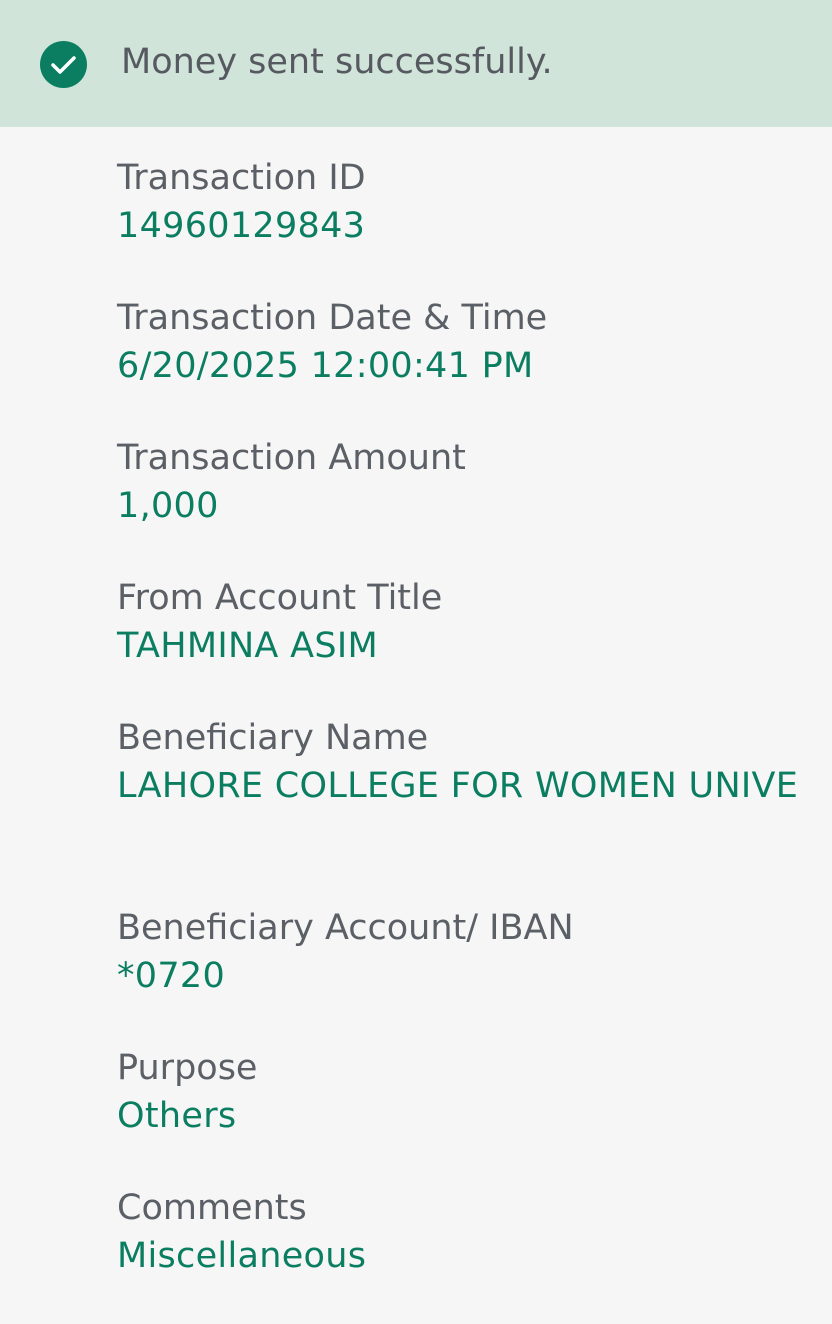 This screenshot has width=832, height=1324. What do you see at coordinates (177, 1116) in the screenshot?
I see `detail-value: Others` at bounding box center [177, 1116].